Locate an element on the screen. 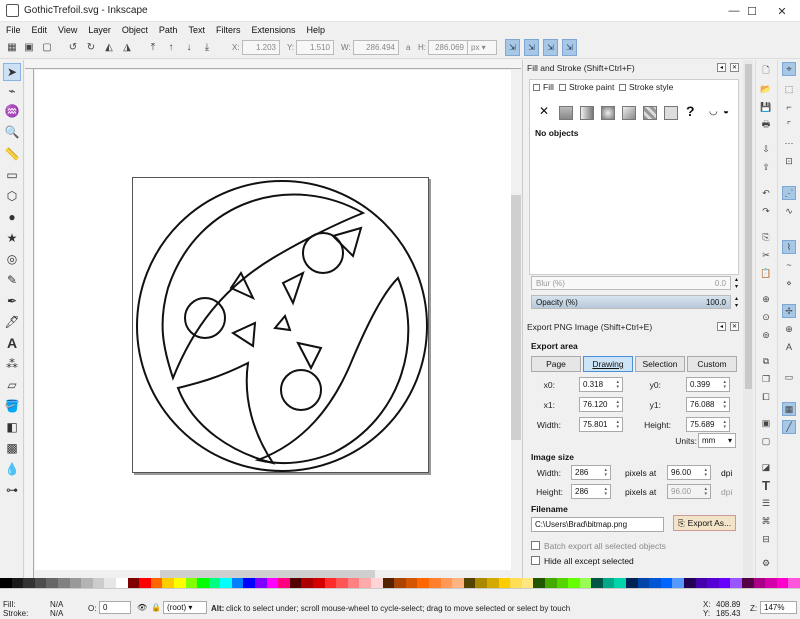 This screenshot has height=619, width=800. rectangle-tool-icon: ▭ is located at coordinates (12, 175).